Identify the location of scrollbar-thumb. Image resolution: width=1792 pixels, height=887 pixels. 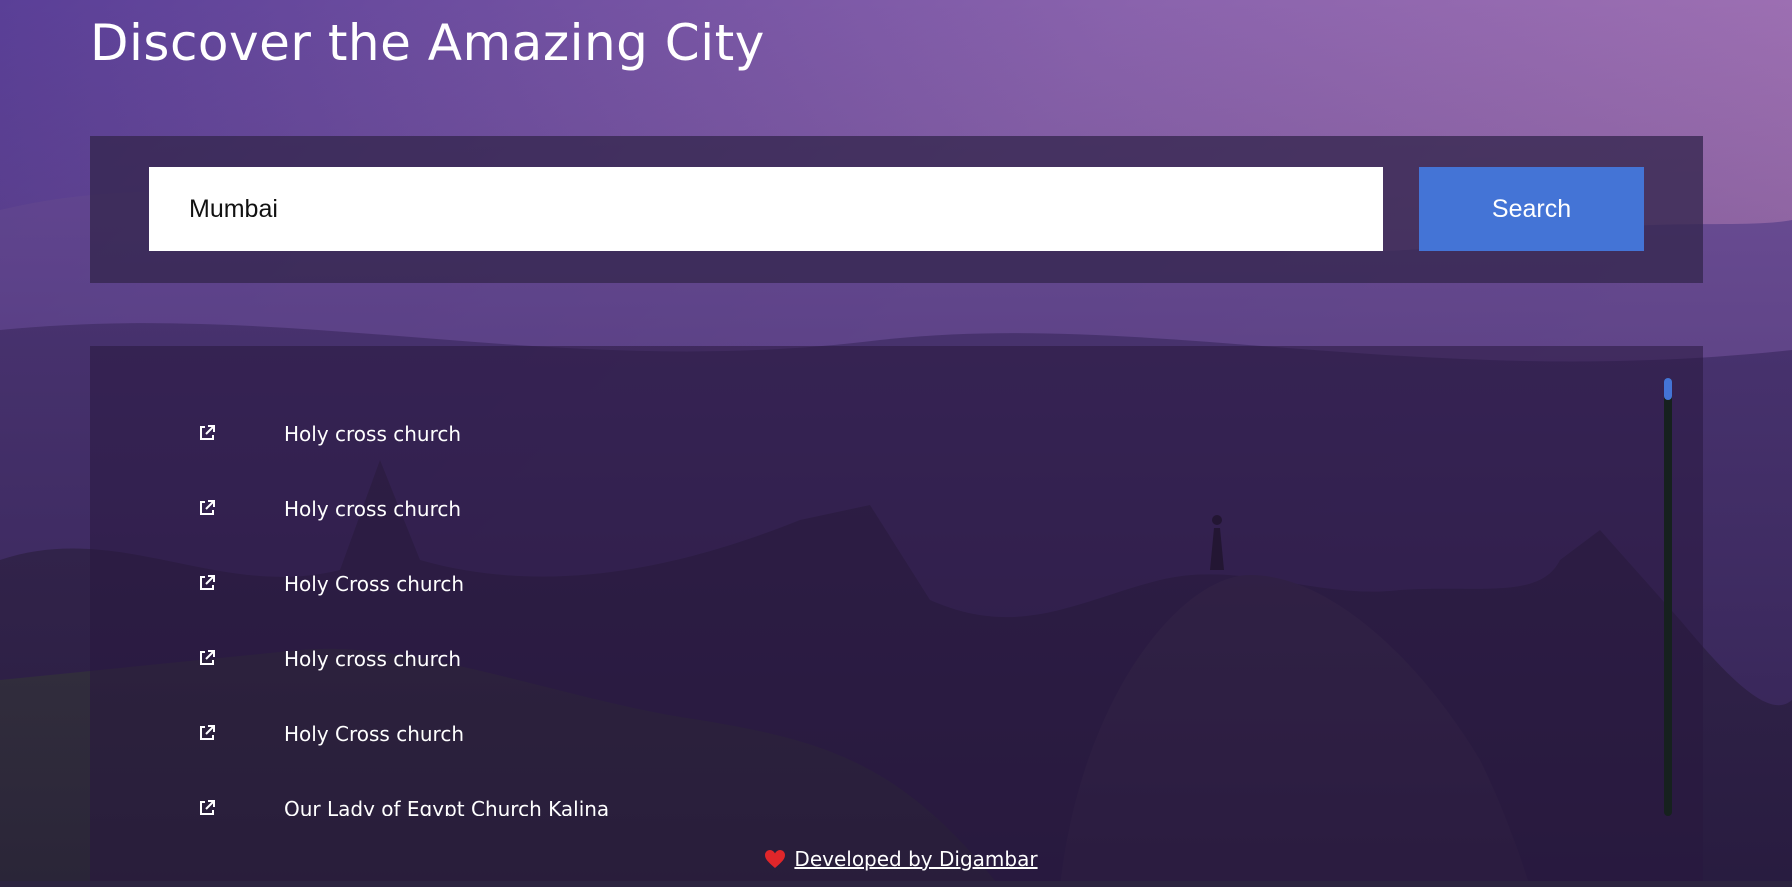
(1668, 389).